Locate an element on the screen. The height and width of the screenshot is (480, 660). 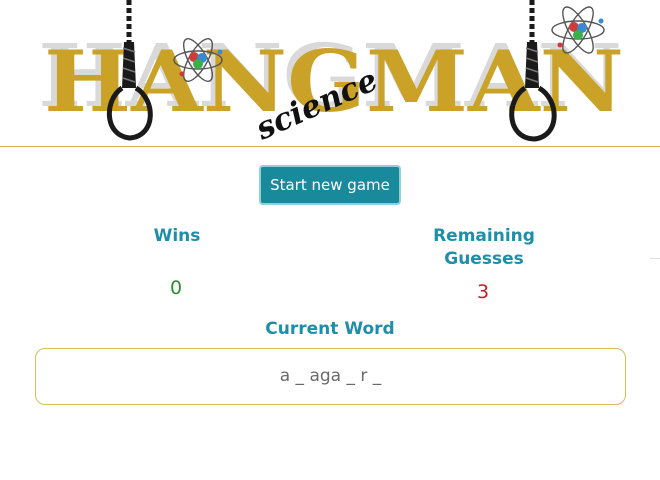
edge-divider is located at coordinates (655, 258).